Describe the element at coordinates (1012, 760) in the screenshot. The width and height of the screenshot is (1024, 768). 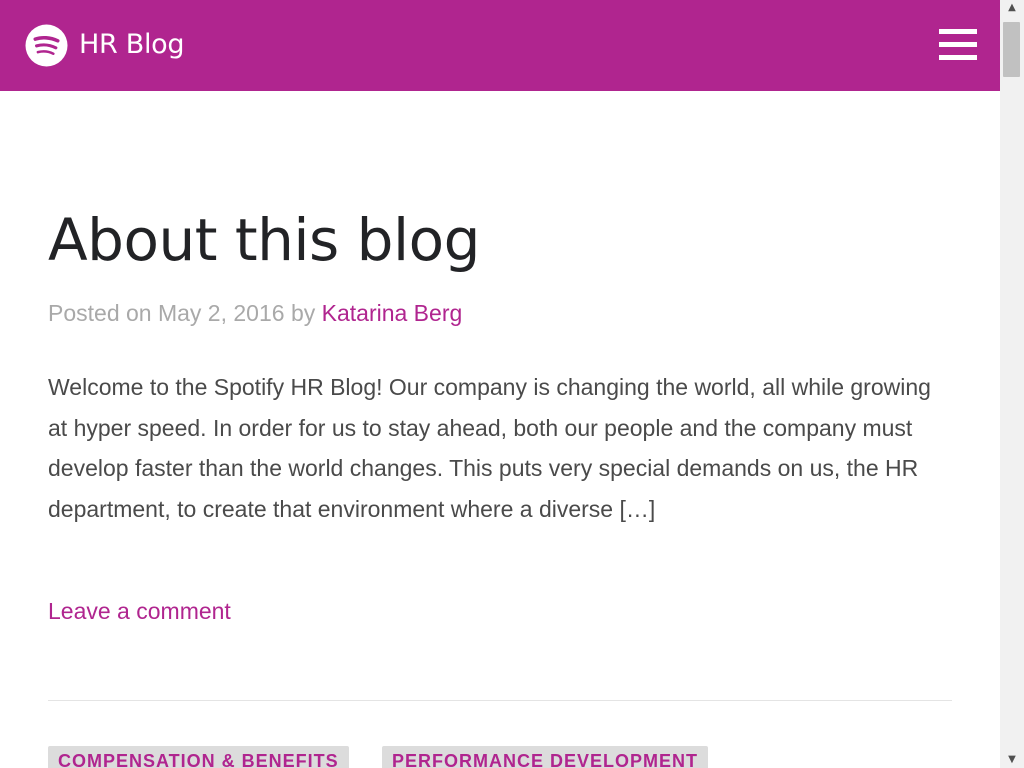
I see `scroll-down-arrow-icon: ▼` at that location.